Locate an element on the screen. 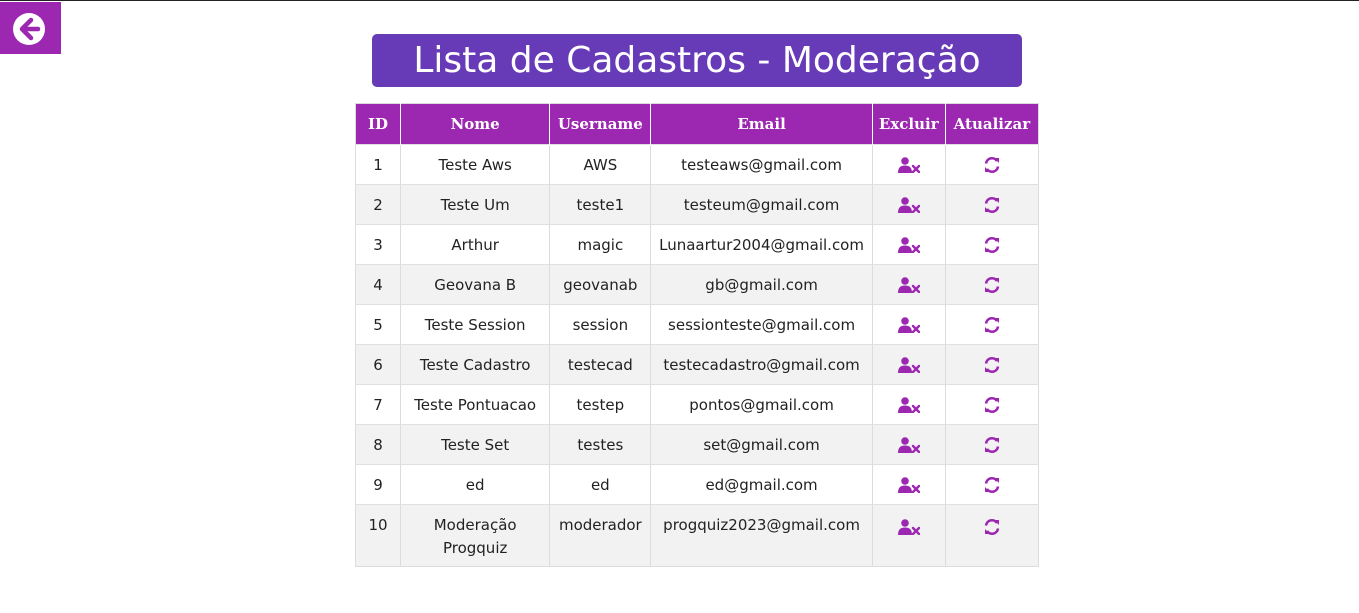  table-row: 4 Geovana Bgeovanab gb@gmail.com is located at coordinates (697, 284).